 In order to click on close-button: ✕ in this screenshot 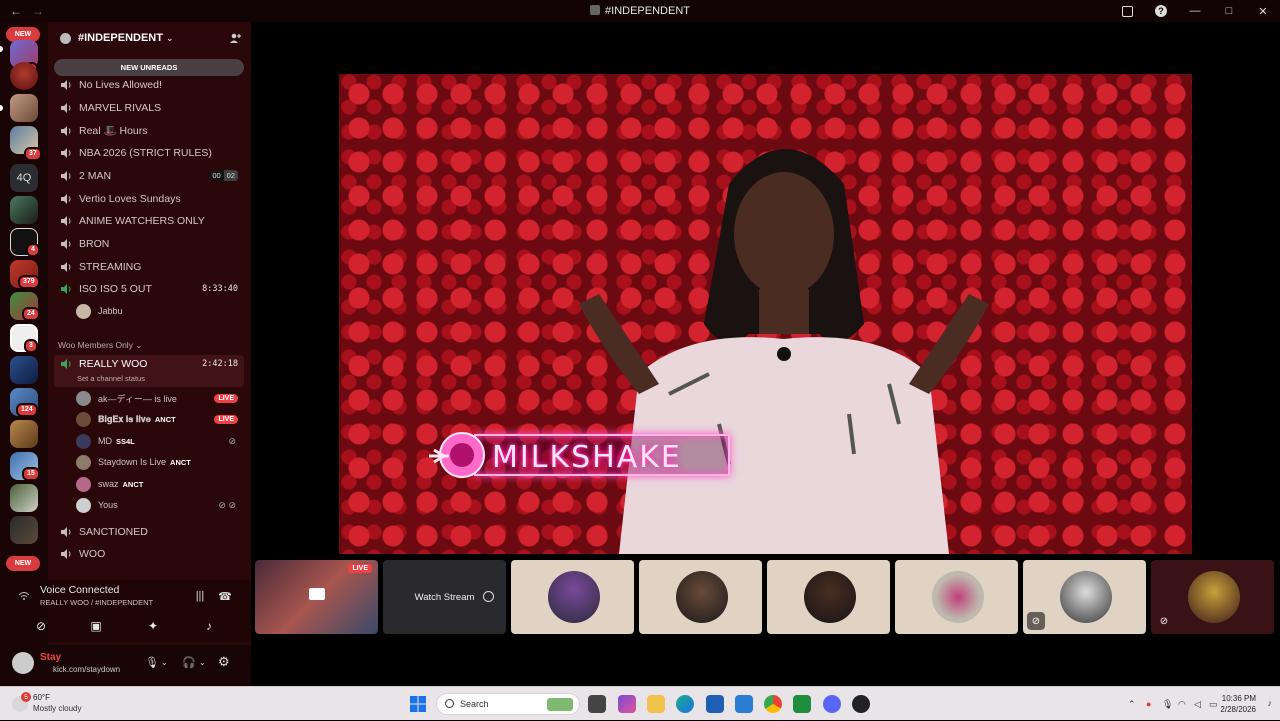, I will do `click(1263, 11)`.